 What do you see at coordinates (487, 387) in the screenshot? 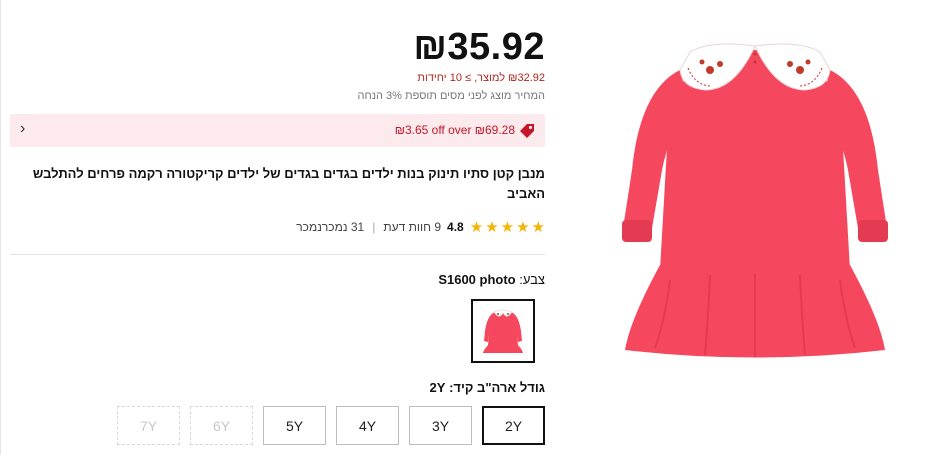
I see `size-label: גודל ארה"ב קיד: 2Y` at bounding box center [487, 387].